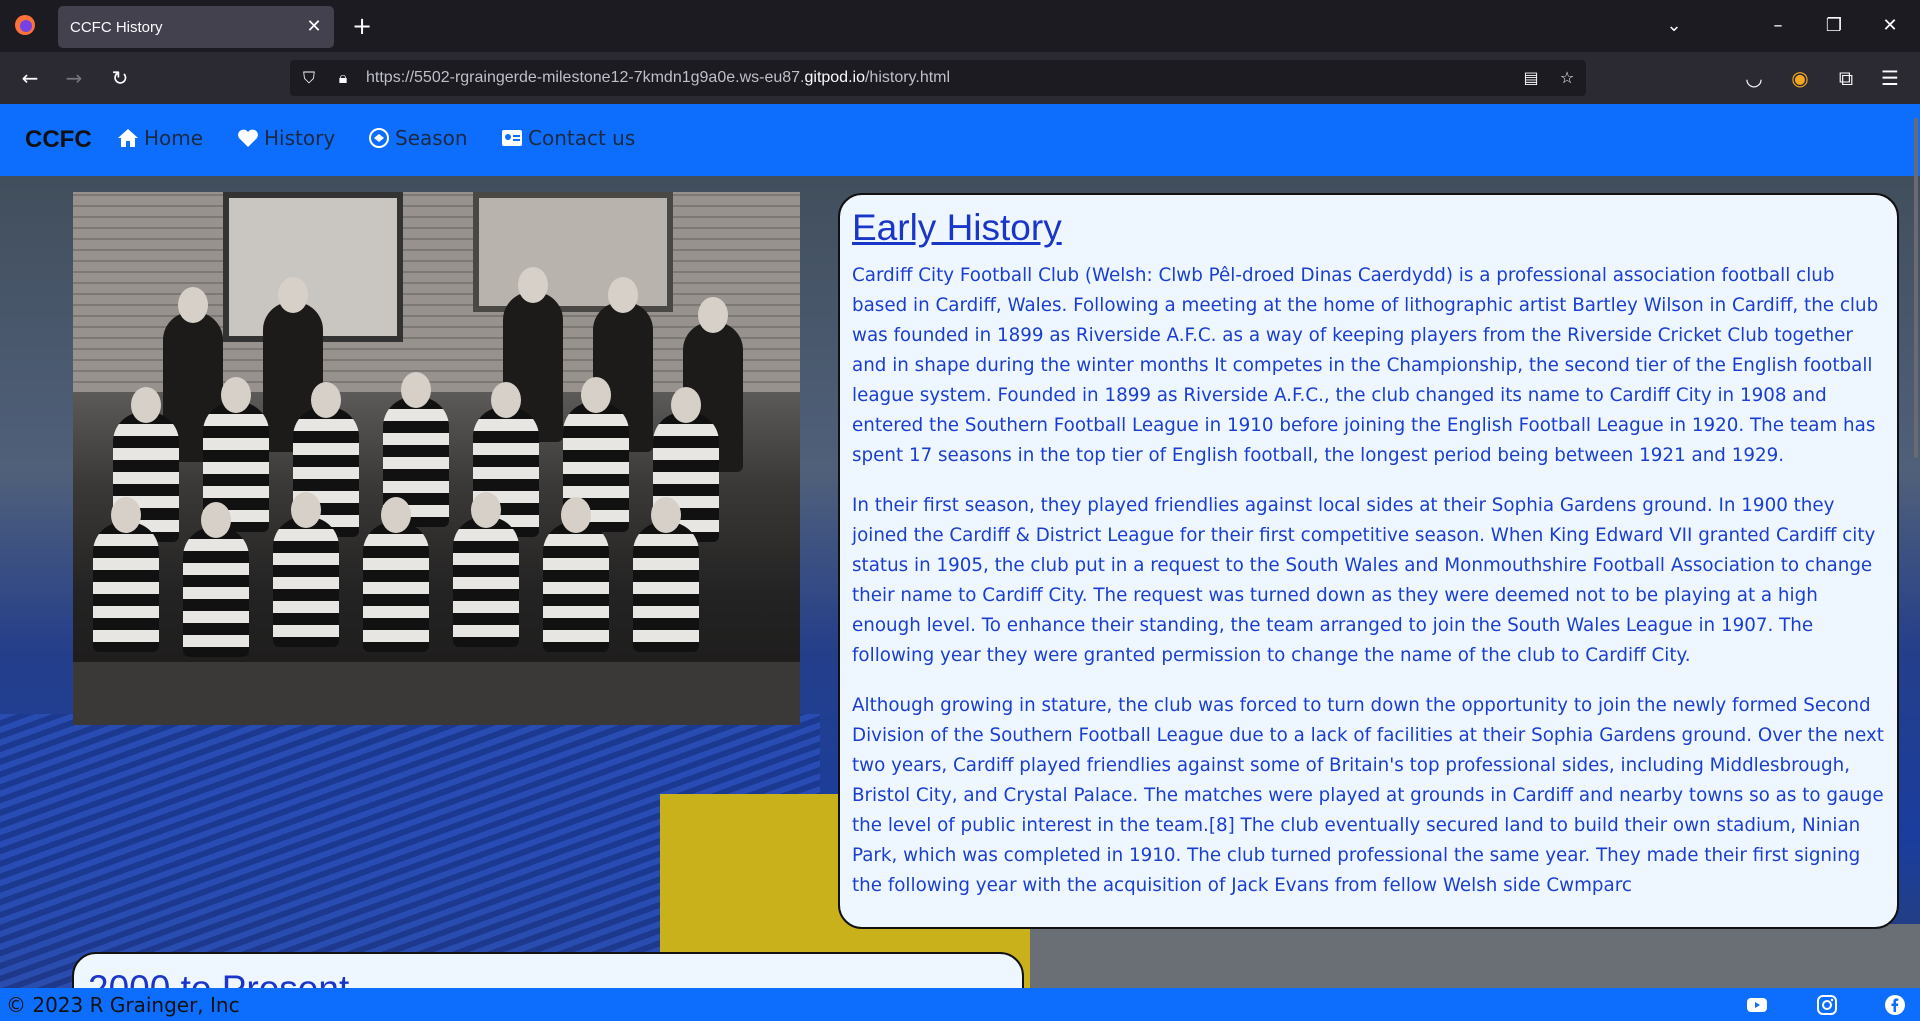  Describe the element at coordinates (309, 78) in the screenshot. I see `shield-icon: ⛉` at that location.